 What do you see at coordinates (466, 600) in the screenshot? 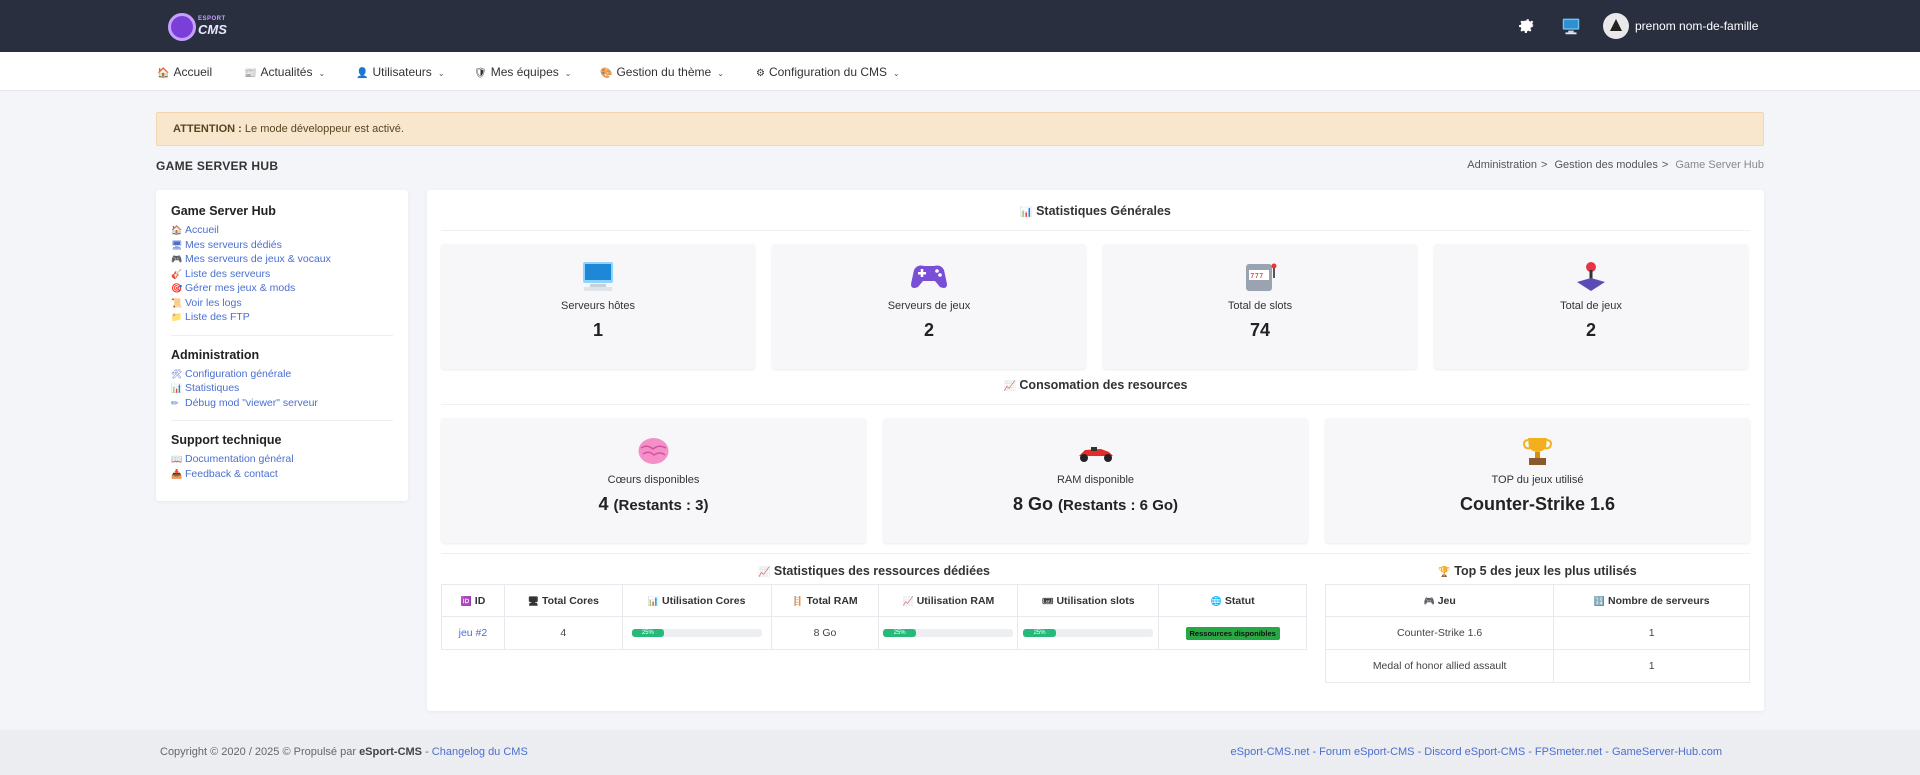
I see `id-icon: 🆔` at bounding box center [466, 600].